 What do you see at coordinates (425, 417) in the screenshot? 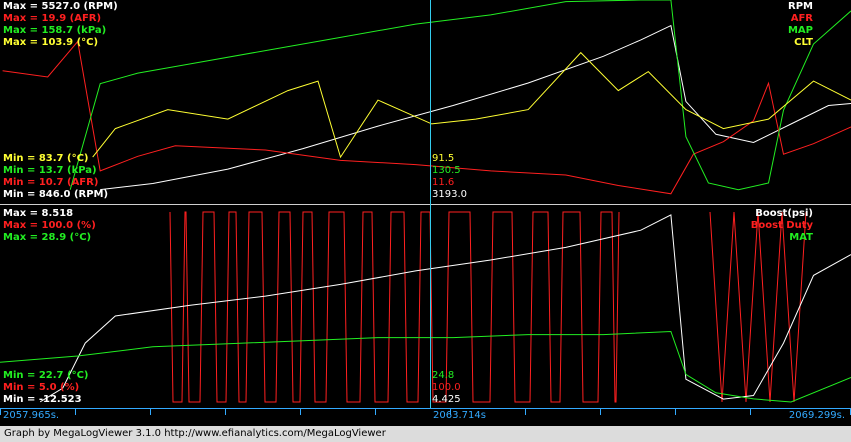
I see `time-axis: 2057.965s. 2063.714s 2069.299s.` at bounding box center [425, 417].